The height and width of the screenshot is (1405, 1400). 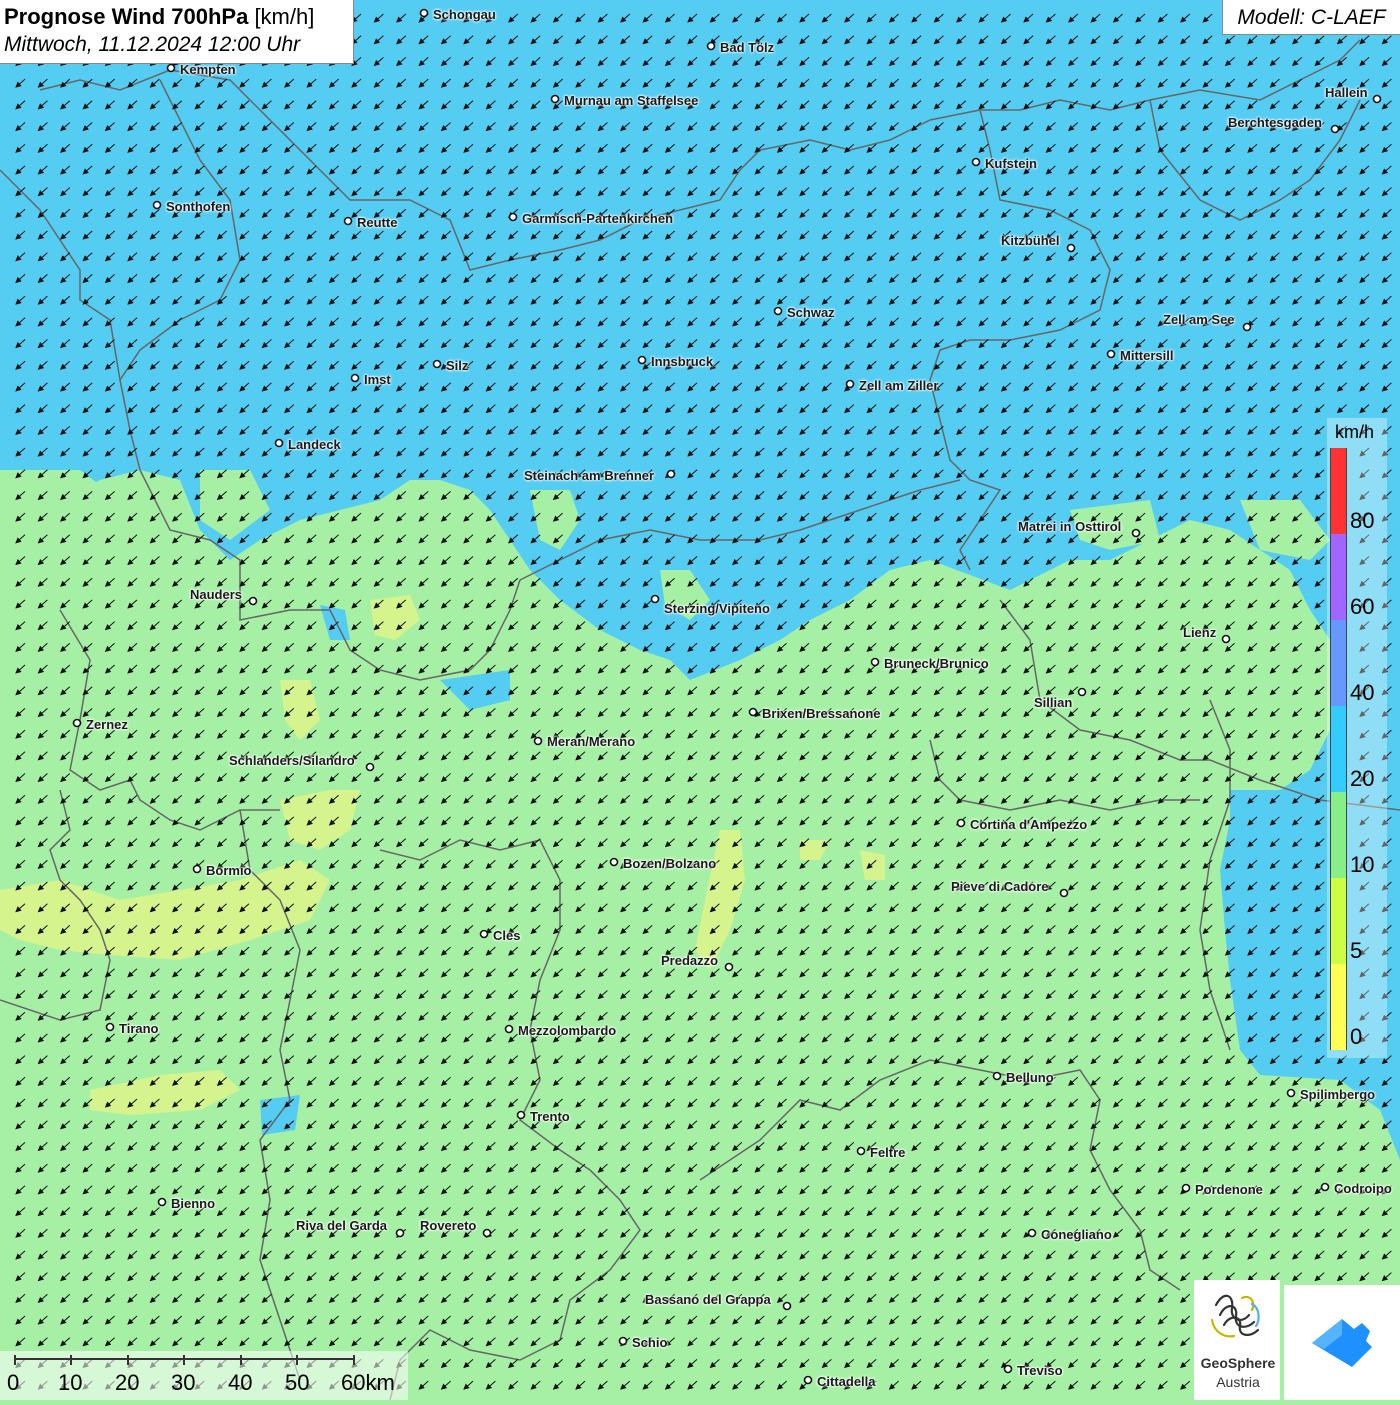 I want to click on city-label: Sterzing/Vipiteno, so click(x=717, y=608).